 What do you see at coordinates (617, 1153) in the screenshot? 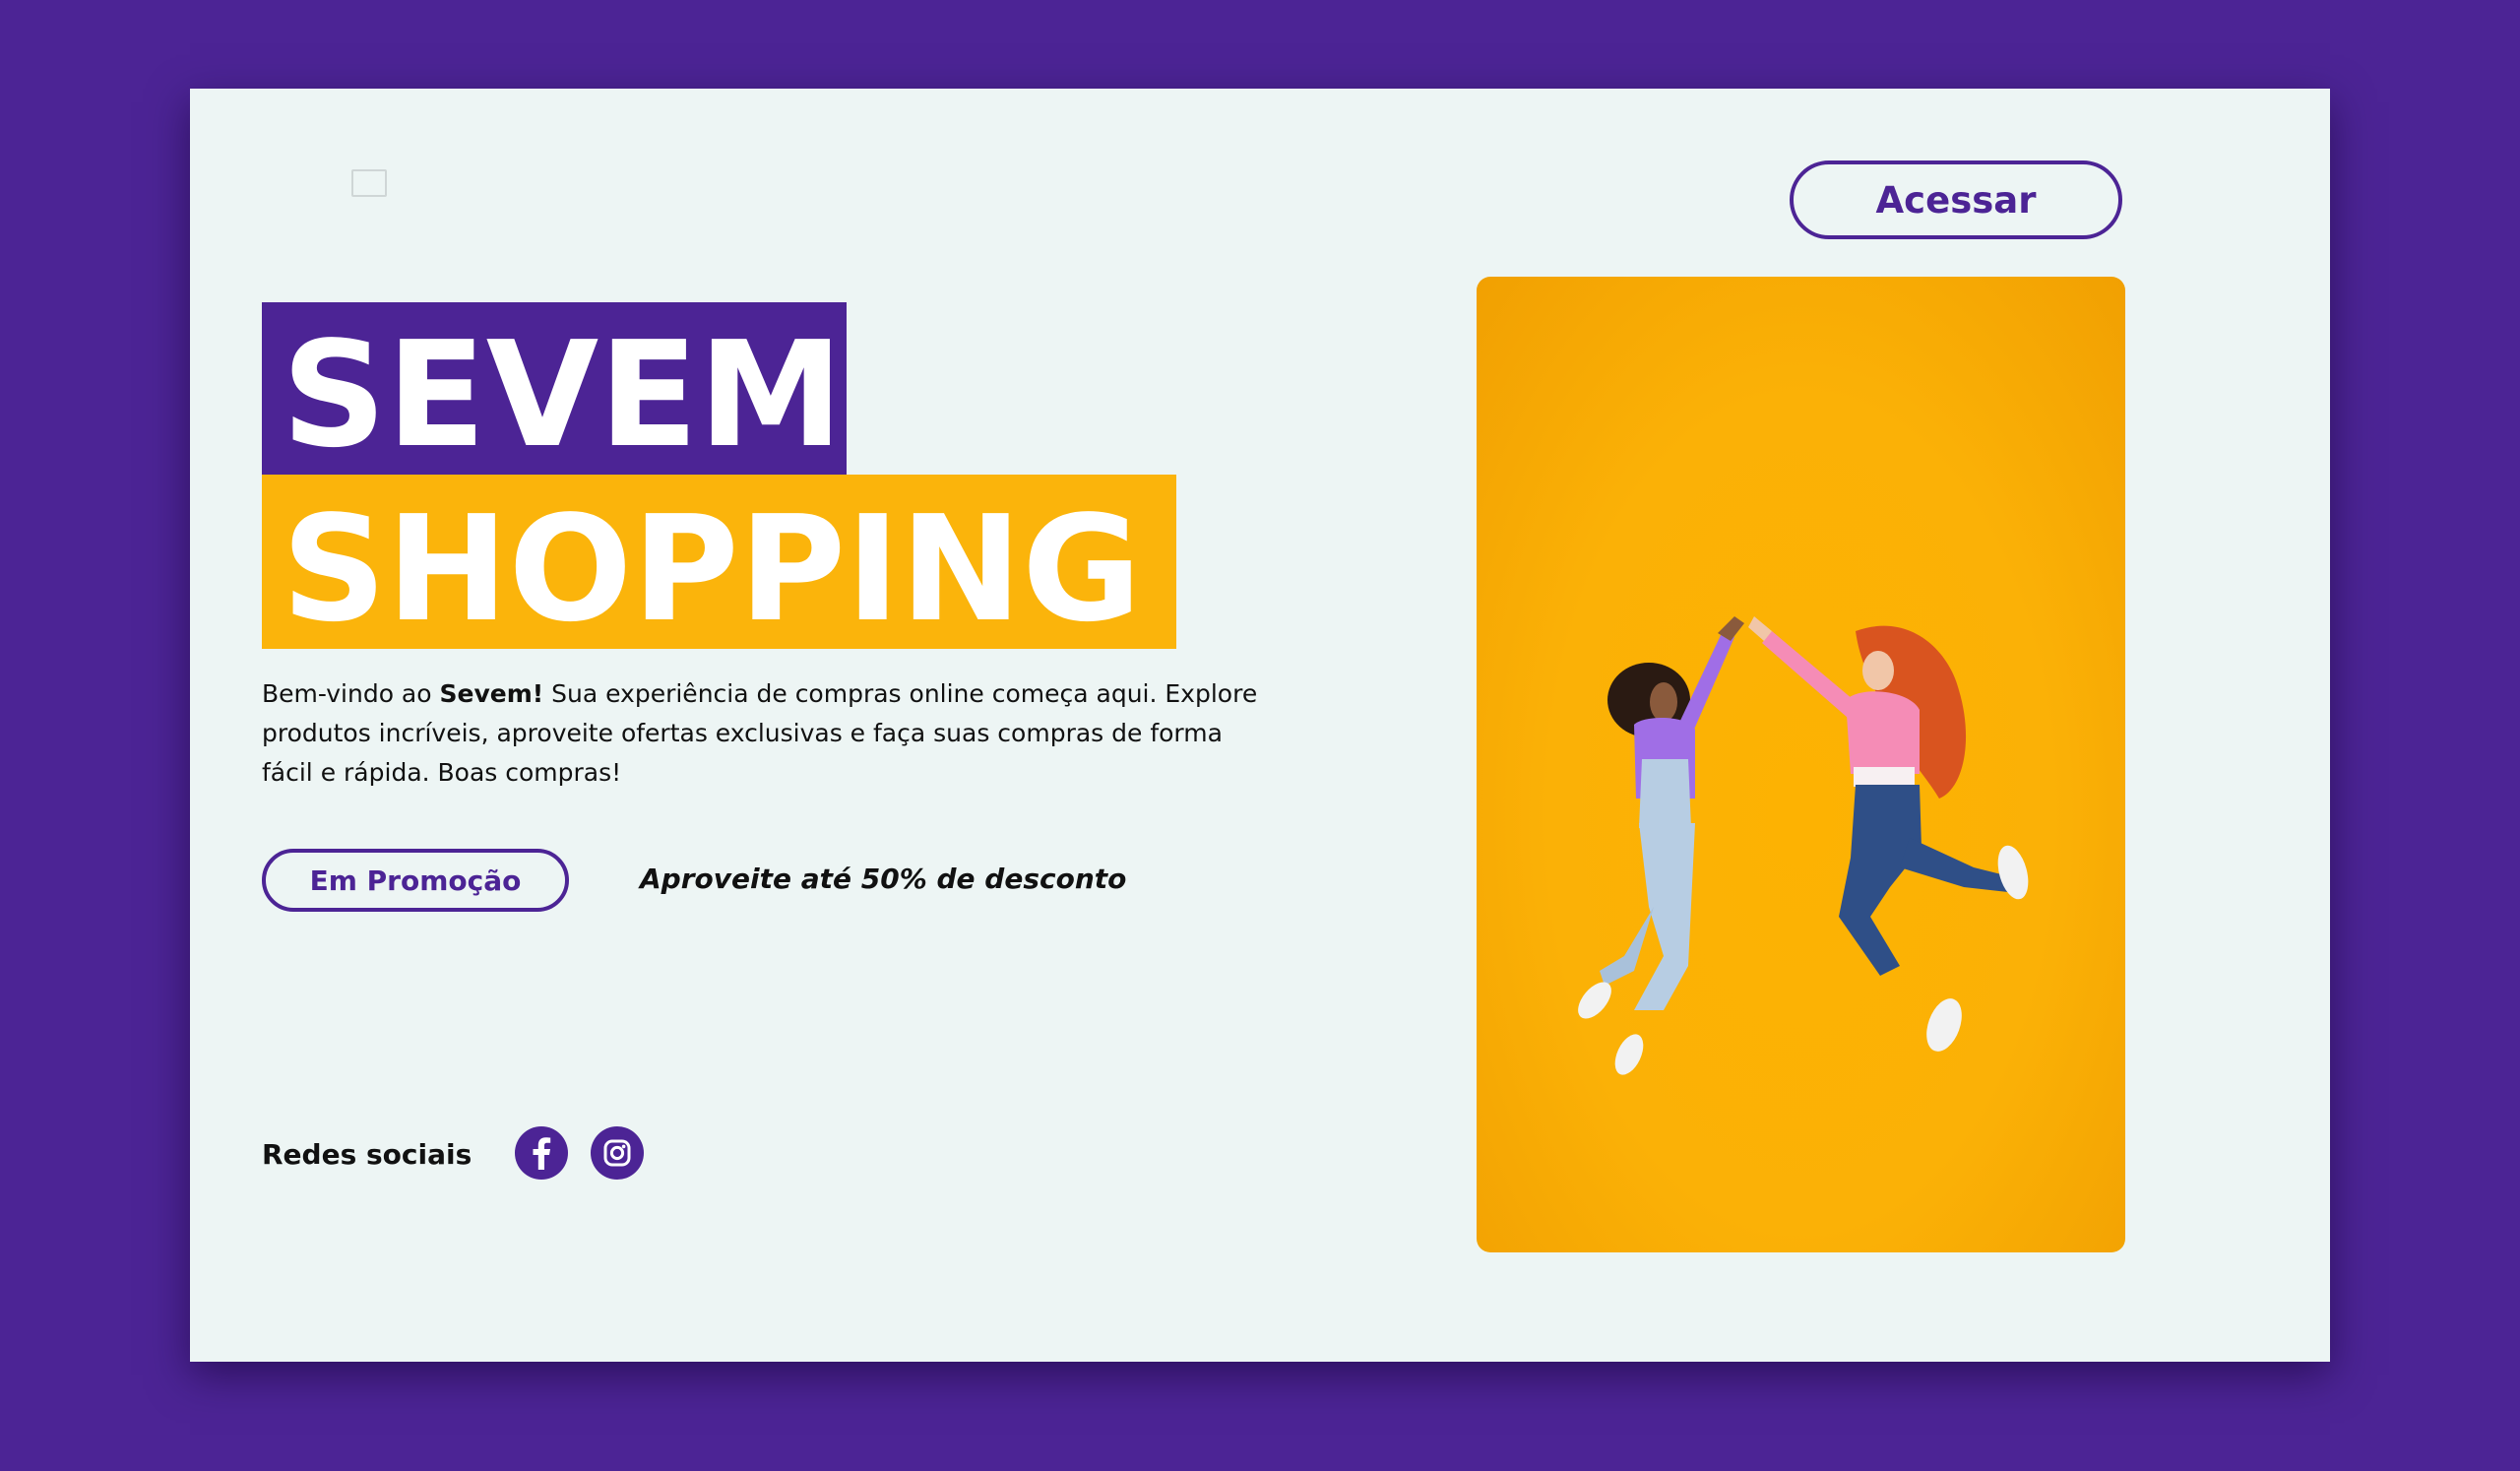
I see `instagram-icon` at bounding box center [617, 1153].